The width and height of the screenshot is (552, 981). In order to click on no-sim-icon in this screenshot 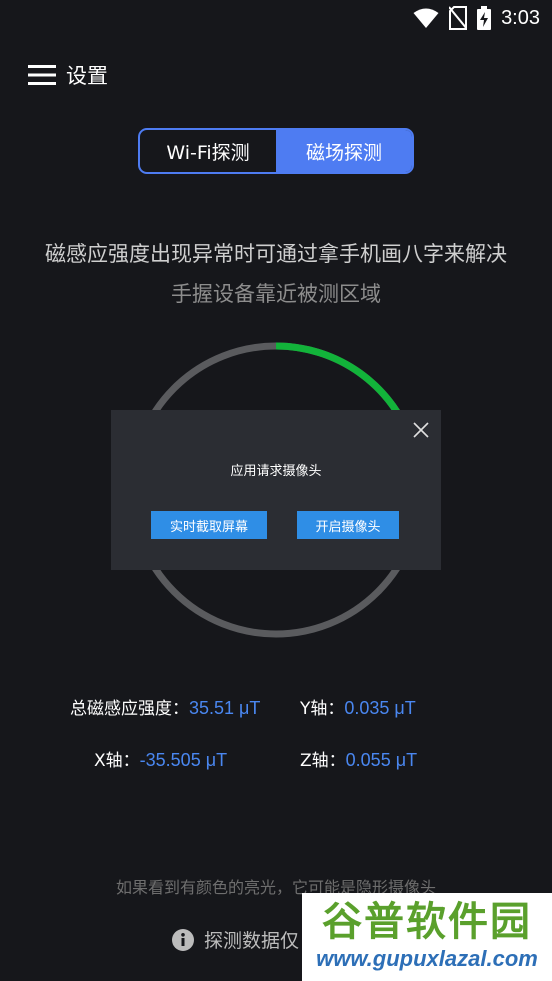, I will do `click(458, 18)`.